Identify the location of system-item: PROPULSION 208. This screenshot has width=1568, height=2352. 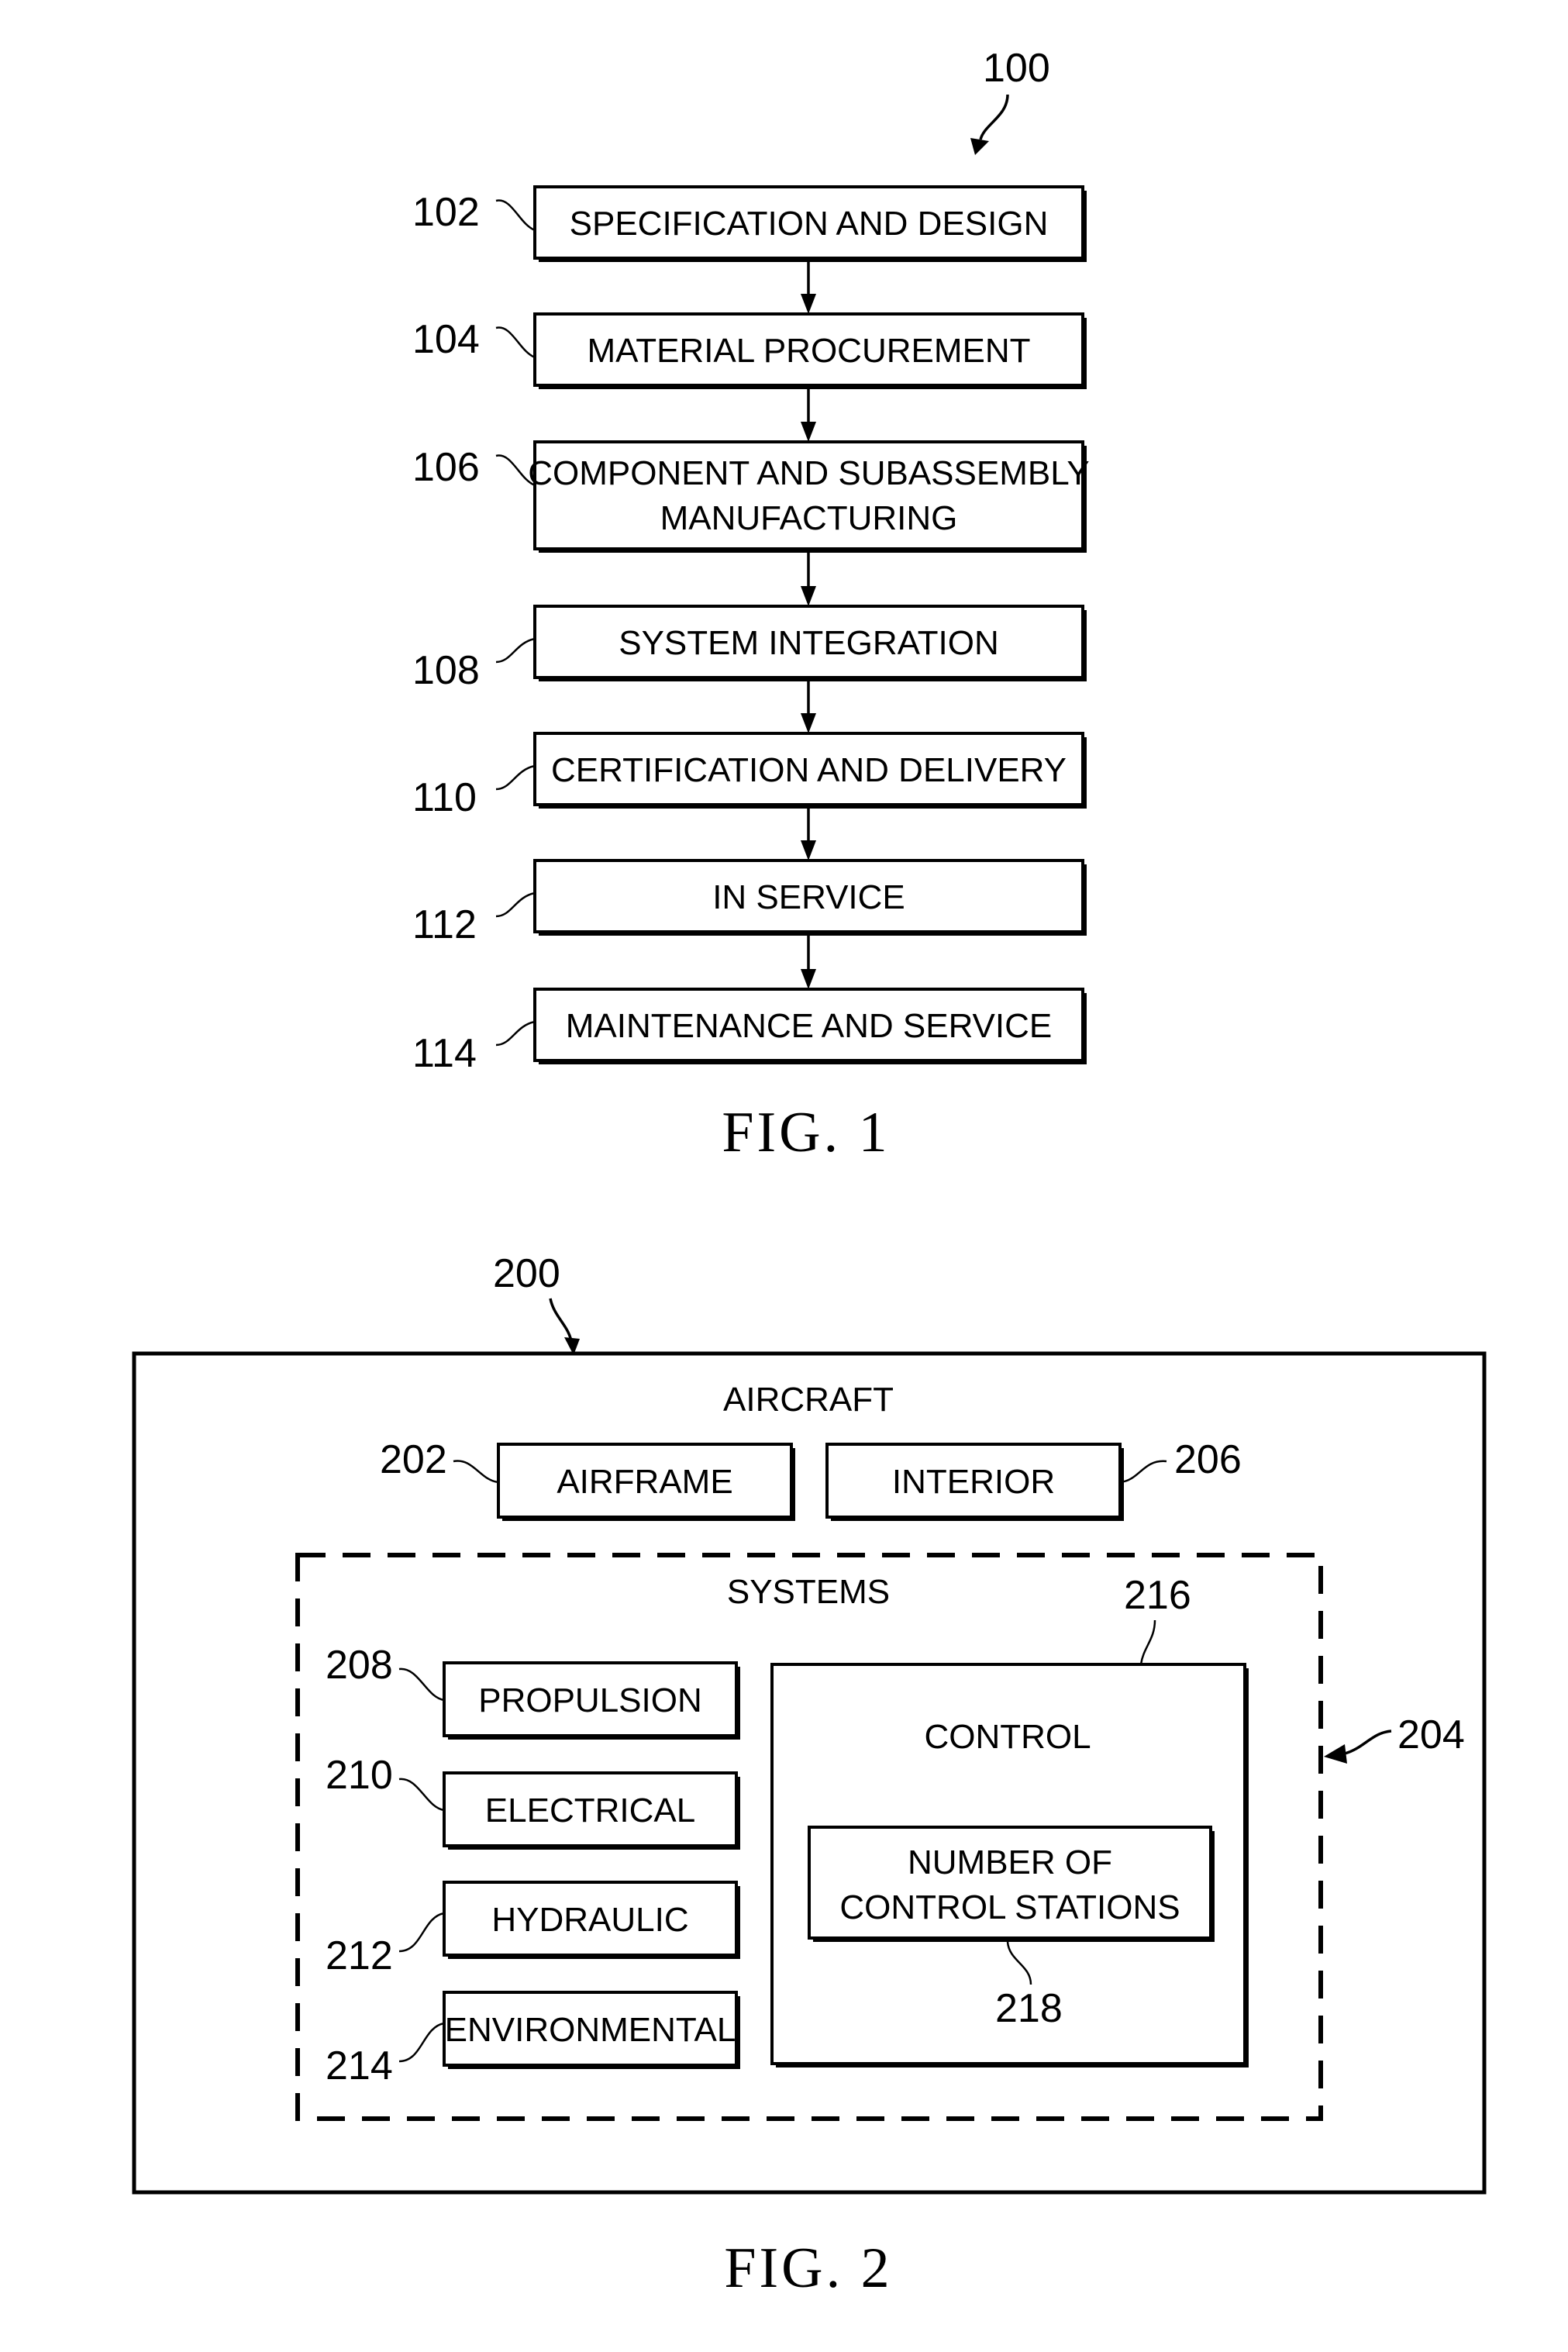
(533, 1691).